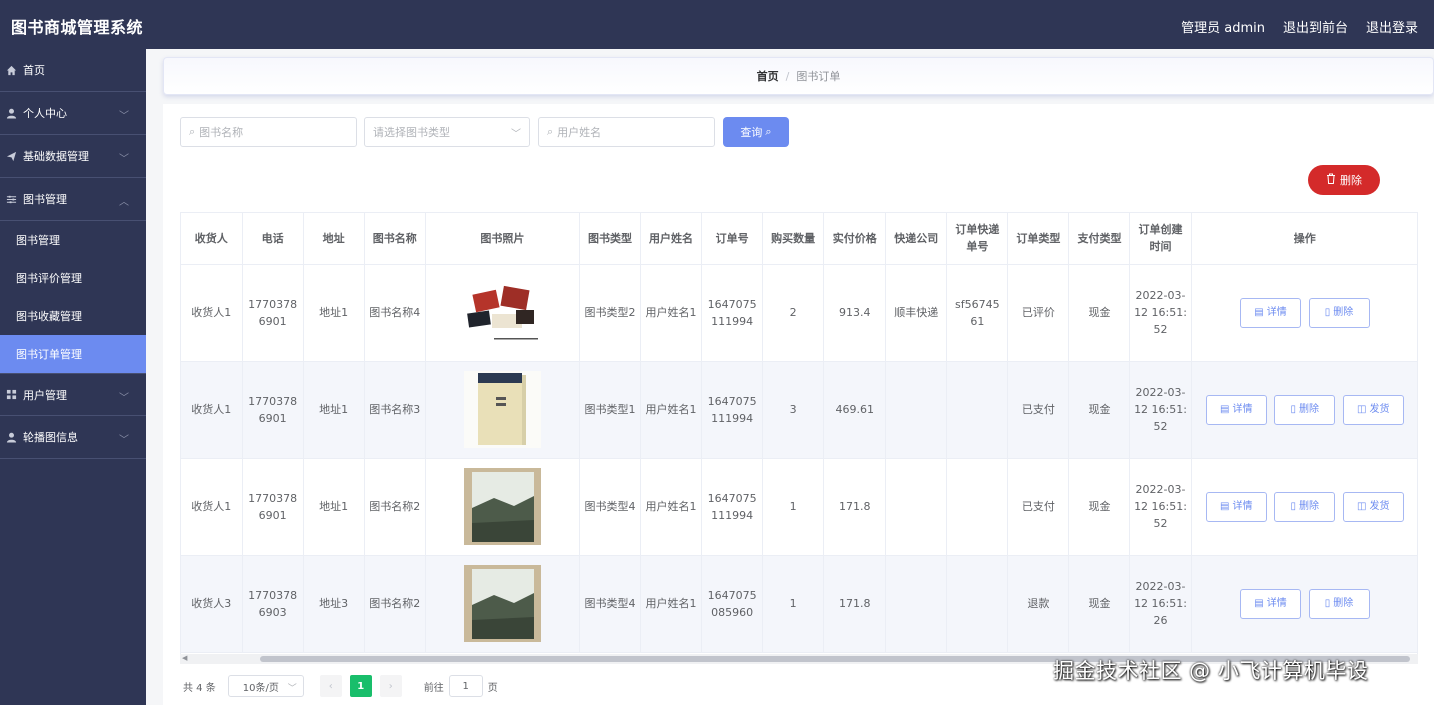 The height and width of the screenshot is (705, 1434). Describe the element at coordinates (502, 239) in the screenshot. I see `column-header: 图书照片` at that location.